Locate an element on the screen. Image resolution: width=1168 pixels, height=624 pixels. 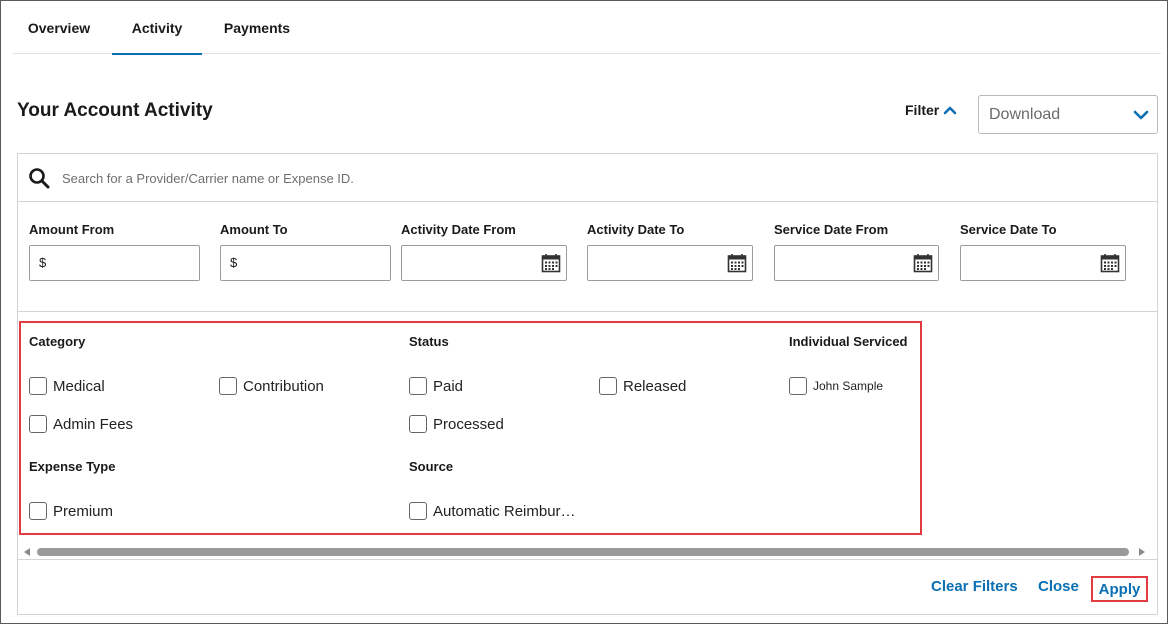
tab-bar: Overview Activity Payments is located at coordinates (587, 28).